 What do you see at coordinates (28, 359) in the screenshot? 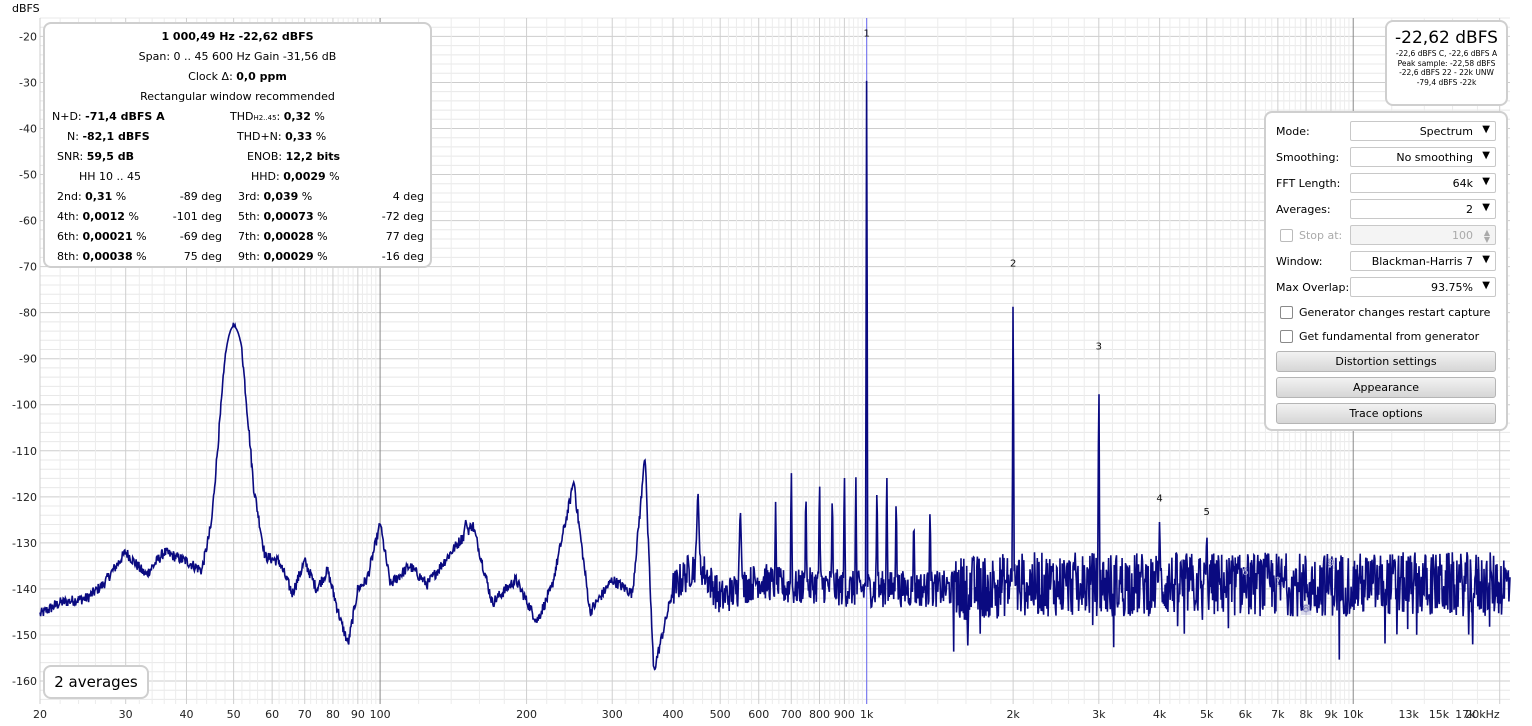
I see `y-tick-label: -90` at bounding box center [28, 359].